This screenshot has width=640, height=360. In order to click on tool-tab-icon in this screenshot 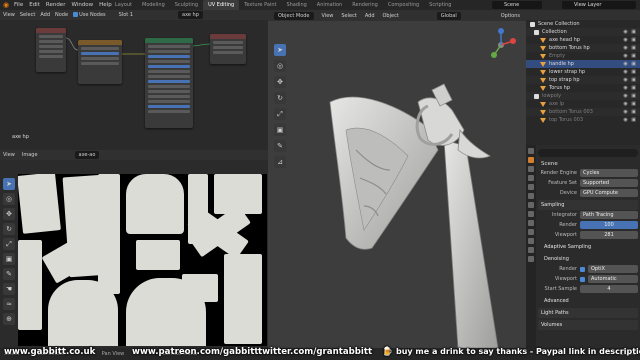, I will do `click(531, 151)`.